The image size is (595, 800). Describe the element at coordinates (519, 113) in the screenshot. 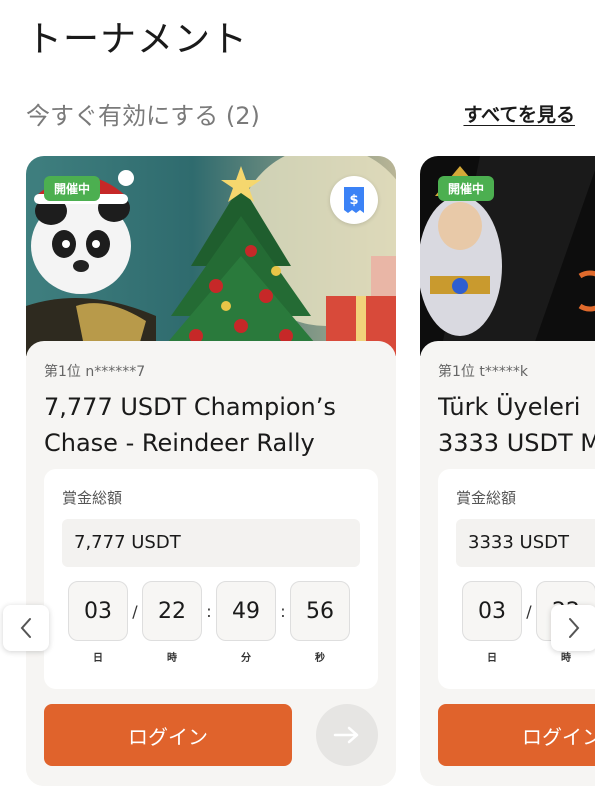

I see `see-all-link: すべてを見る` at that location.